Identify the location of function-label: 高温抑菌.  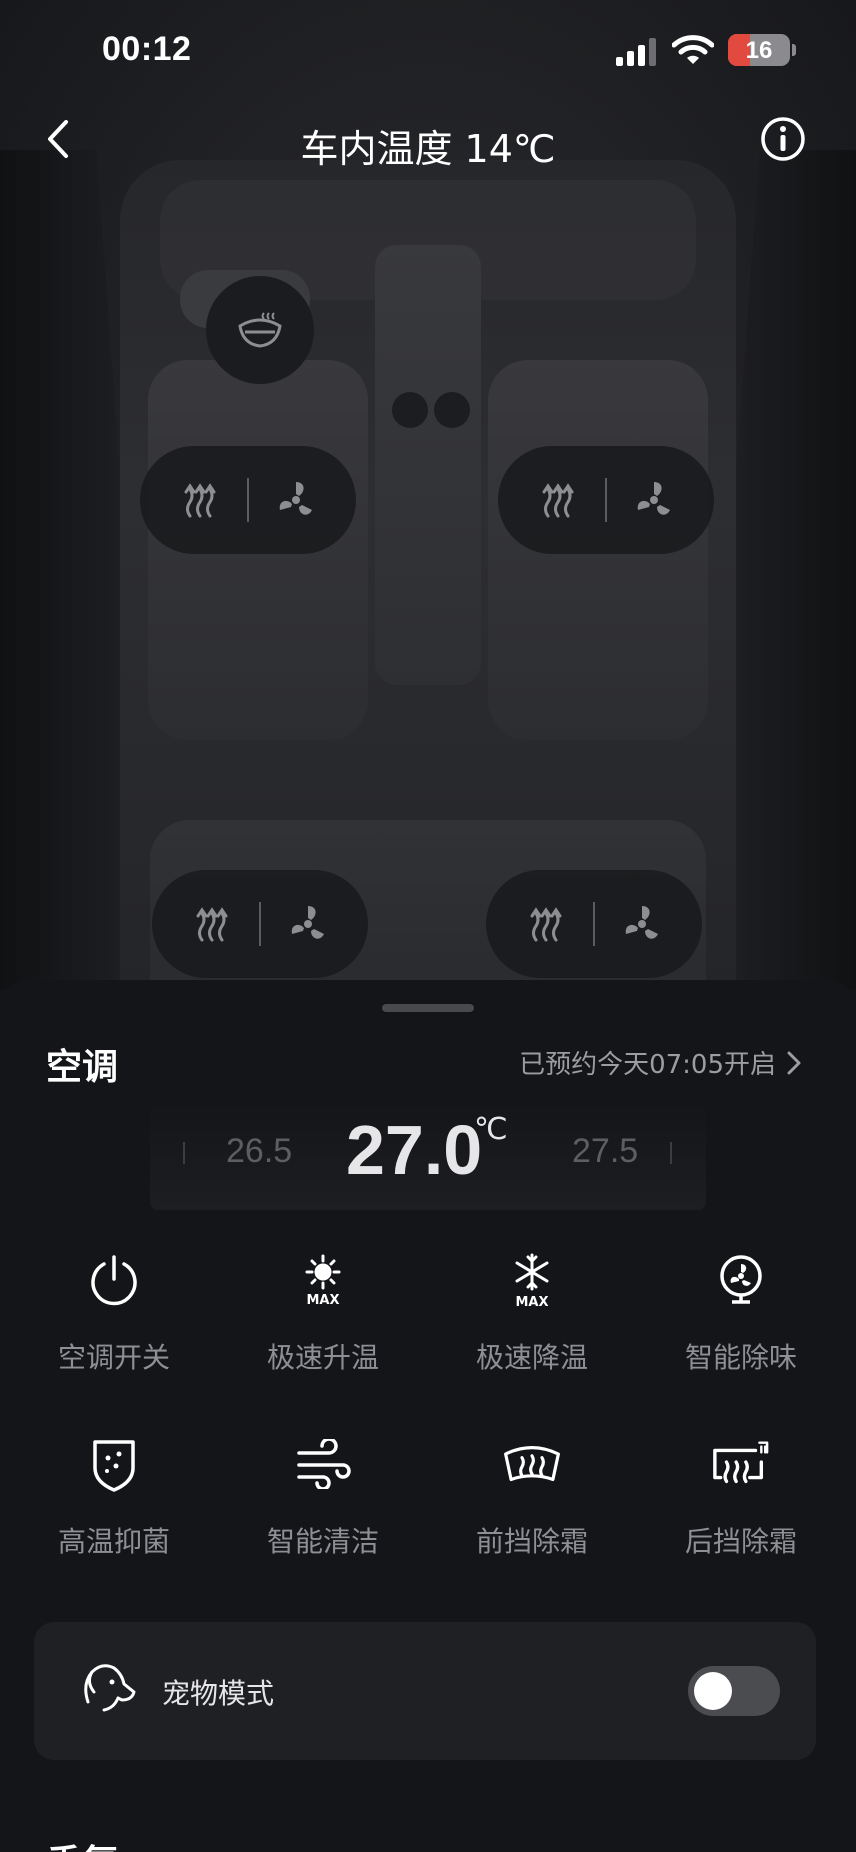
(113, 1541).